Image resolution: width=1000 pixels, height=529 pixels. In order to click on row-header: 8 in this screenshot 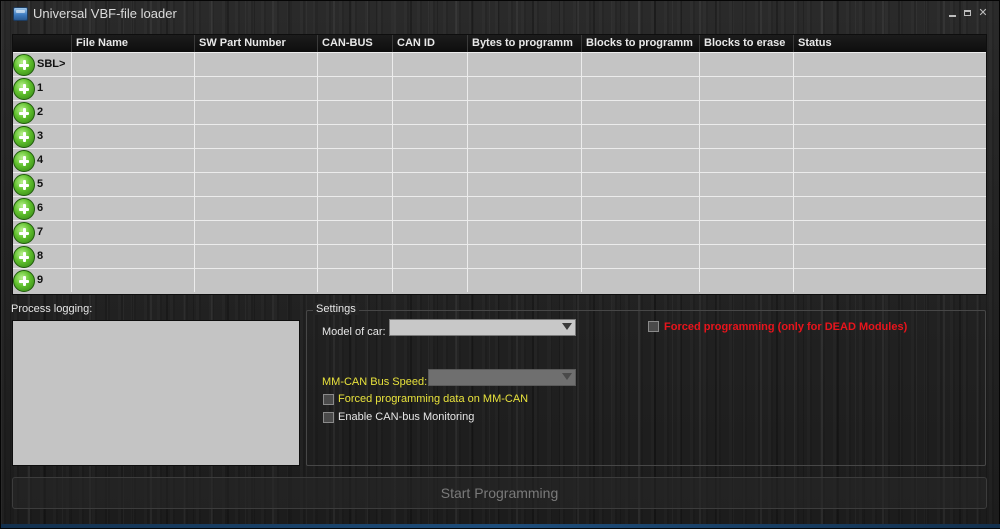, I will do `click(42, 256)`.